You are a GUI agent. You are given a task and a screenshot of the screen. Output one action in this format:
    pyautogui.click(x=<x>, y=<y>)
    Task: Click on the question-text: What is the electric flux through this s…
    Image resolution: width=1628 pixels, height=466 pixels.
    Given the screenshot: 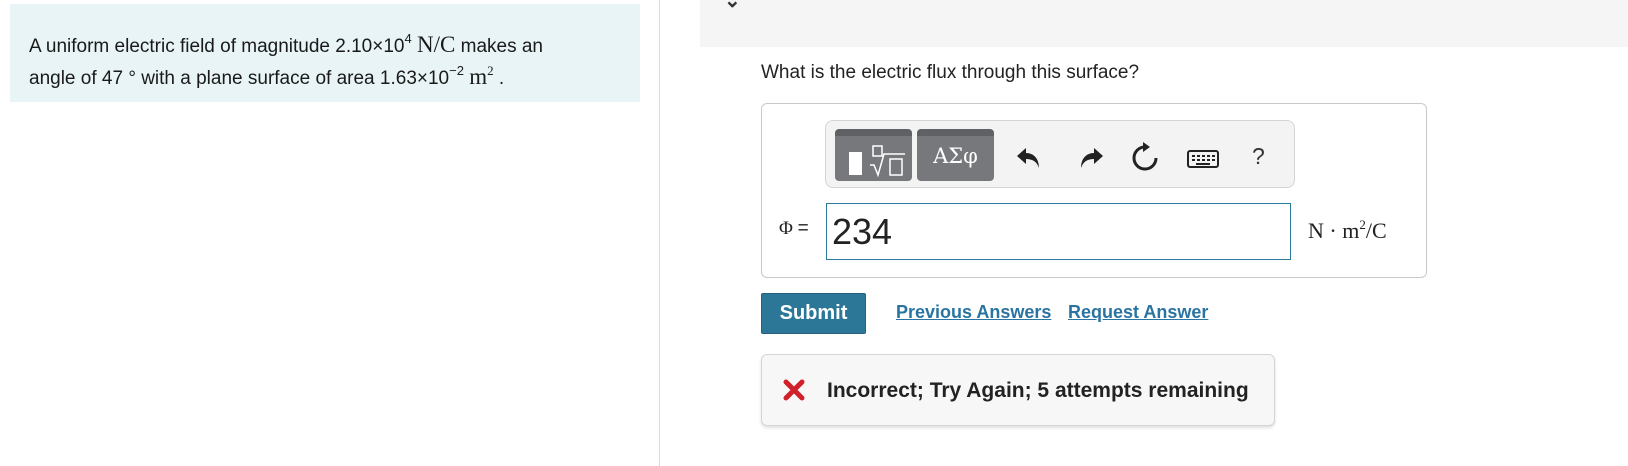 What is the action you would take?
    pyautogui.click(x=950, y=72)
    